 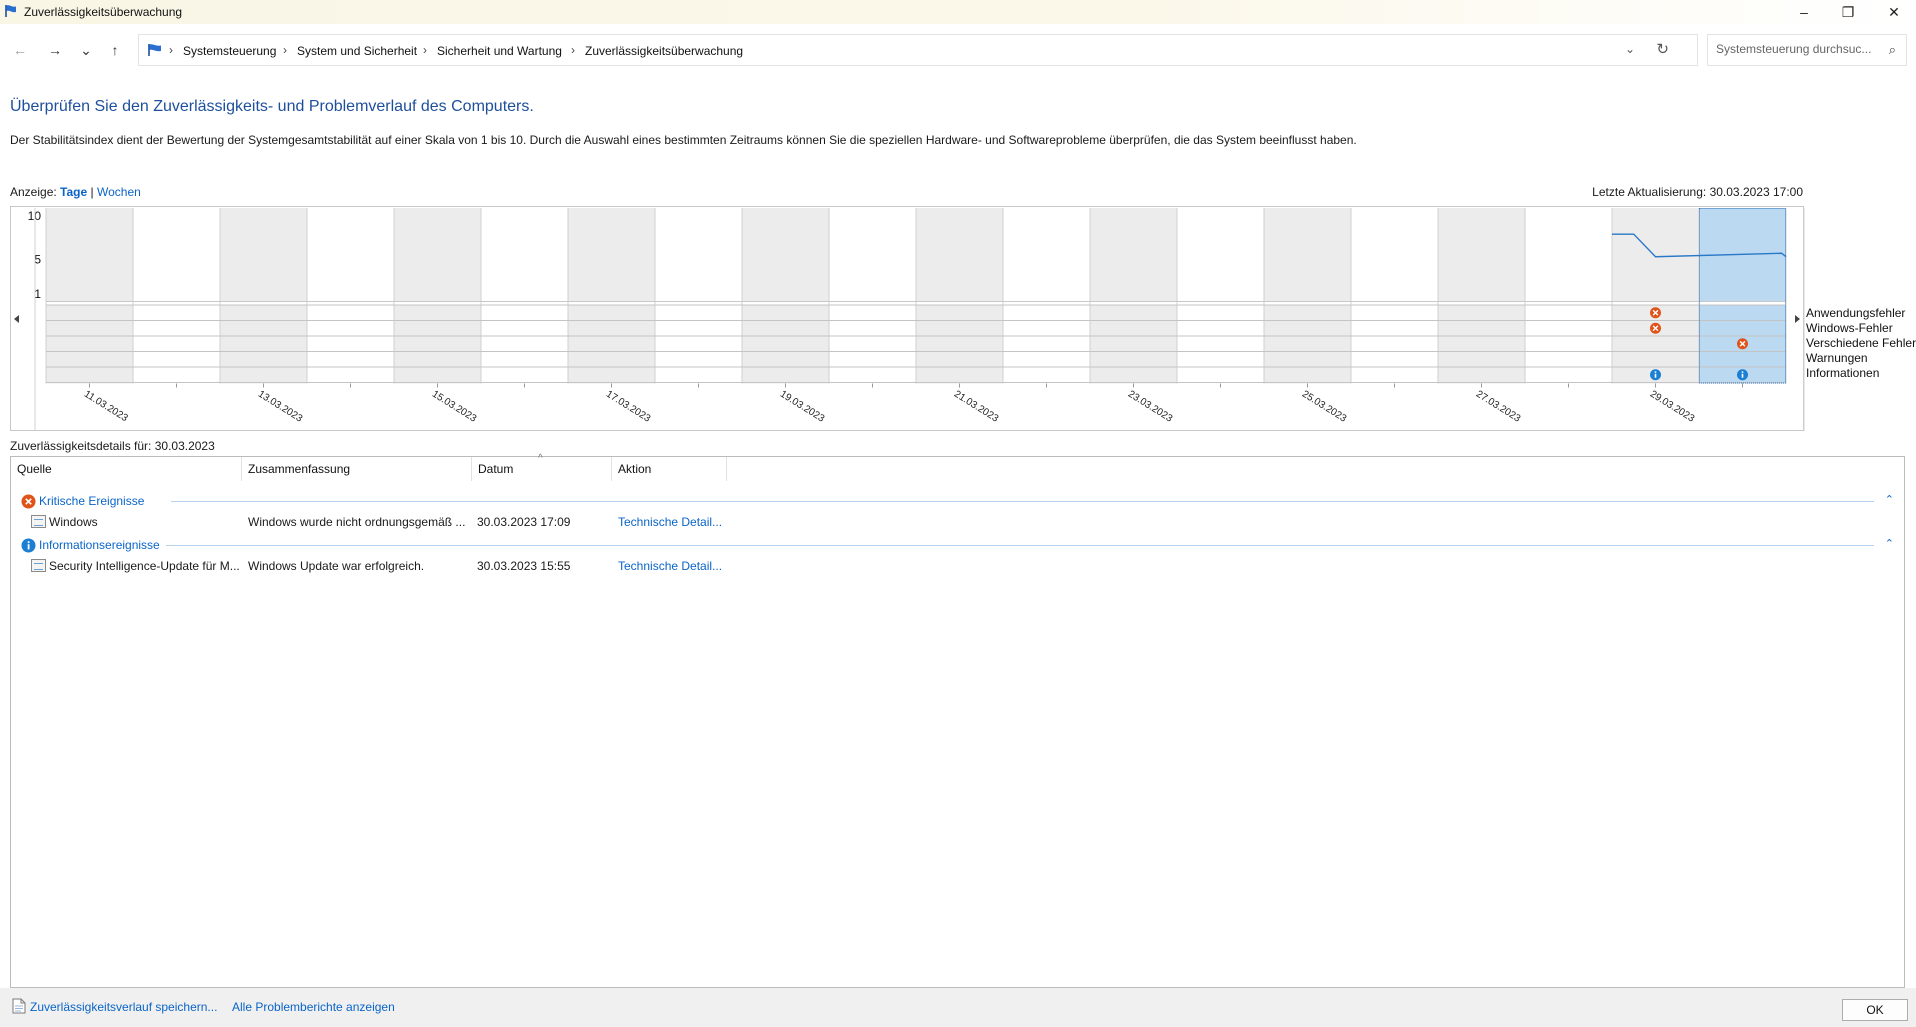 I want to click on view-switch: Anzeige: Tage | Wochen, so click(x=75, y=192).